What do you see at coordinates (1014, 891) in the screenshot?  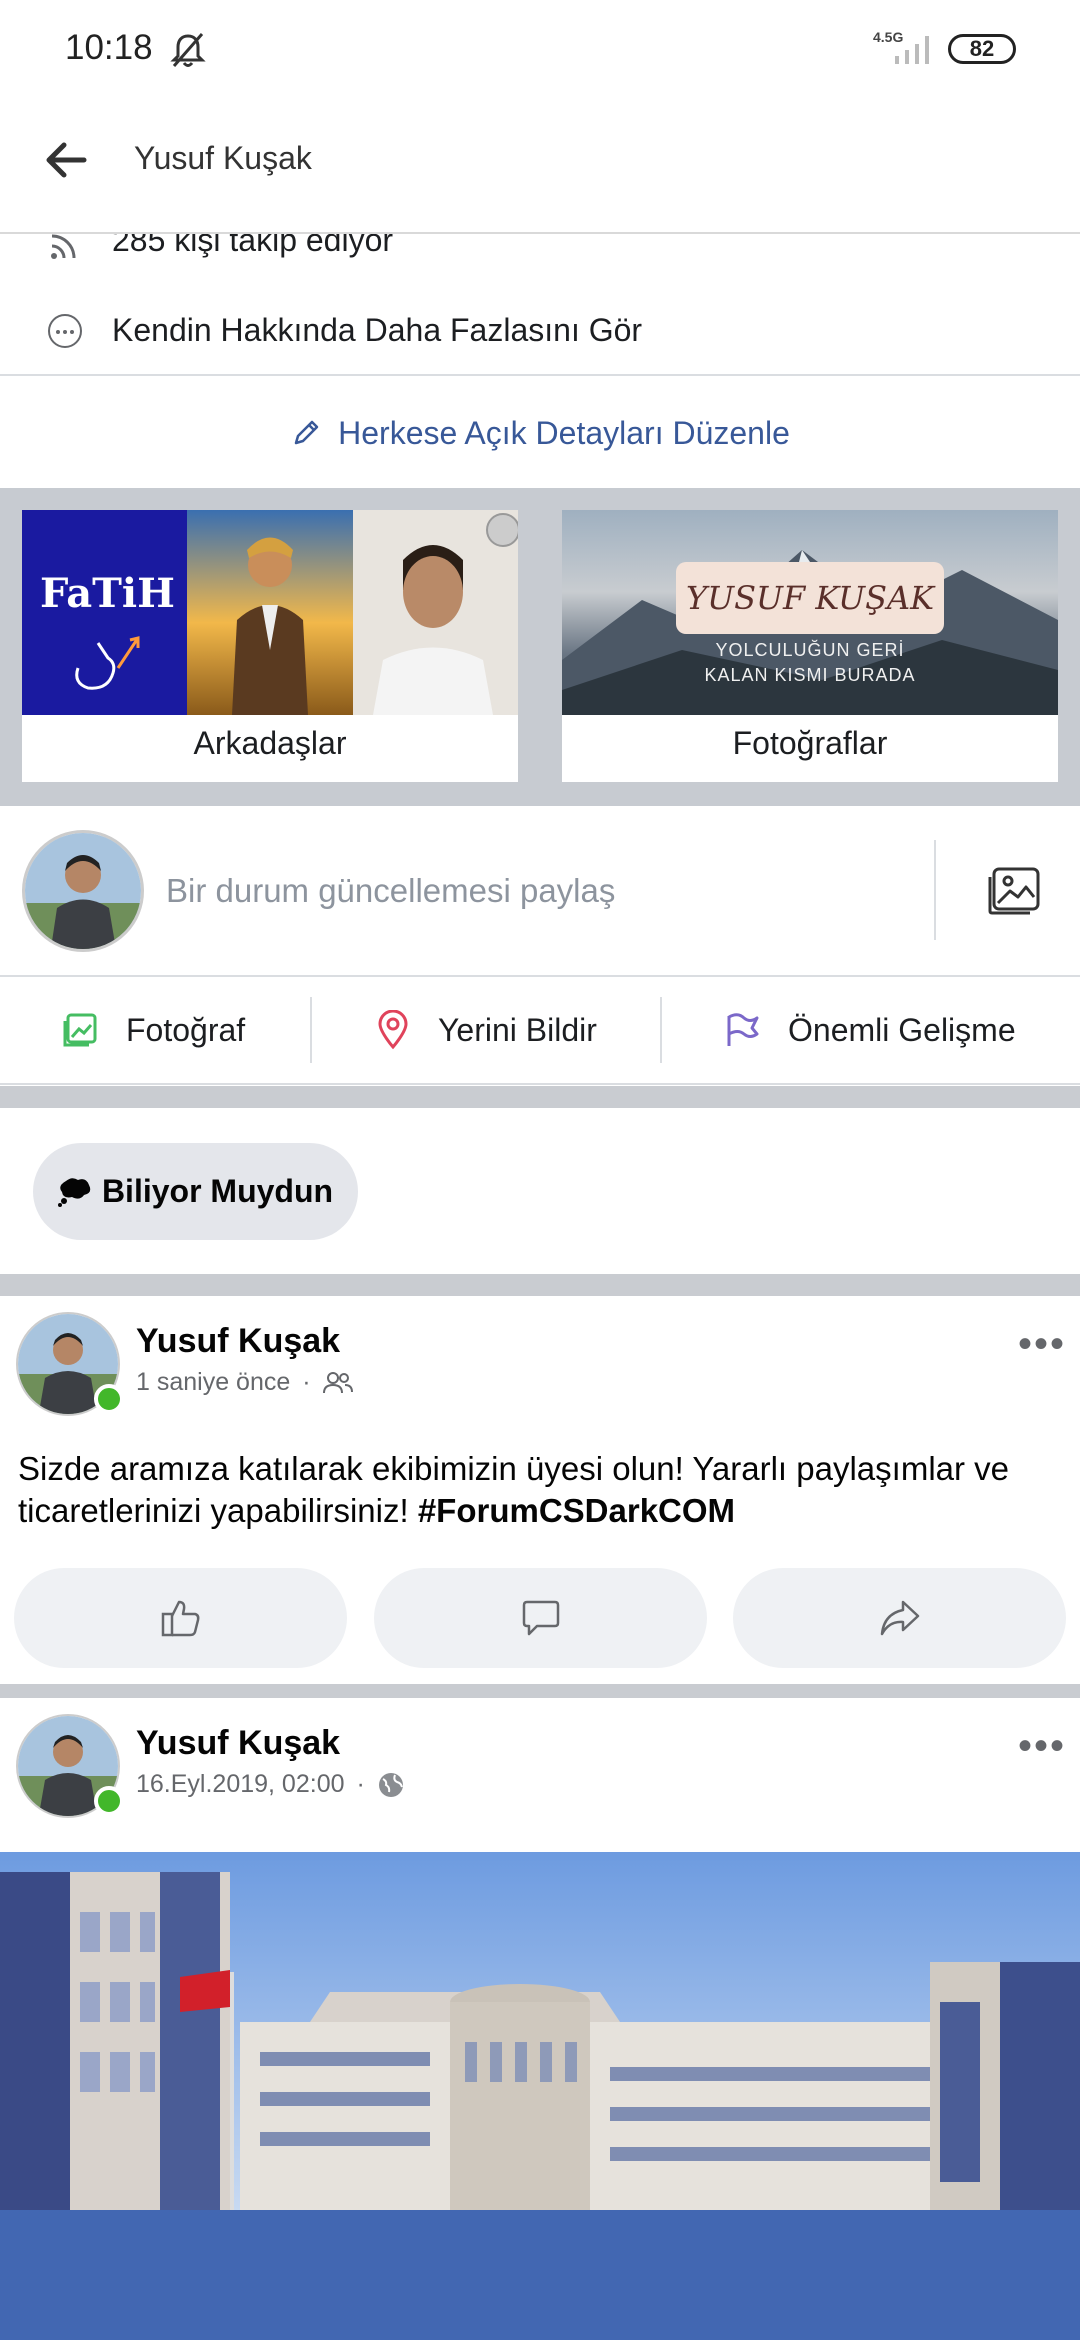 I see `photo-gallery-icon` at bounding box center [1014, 891].